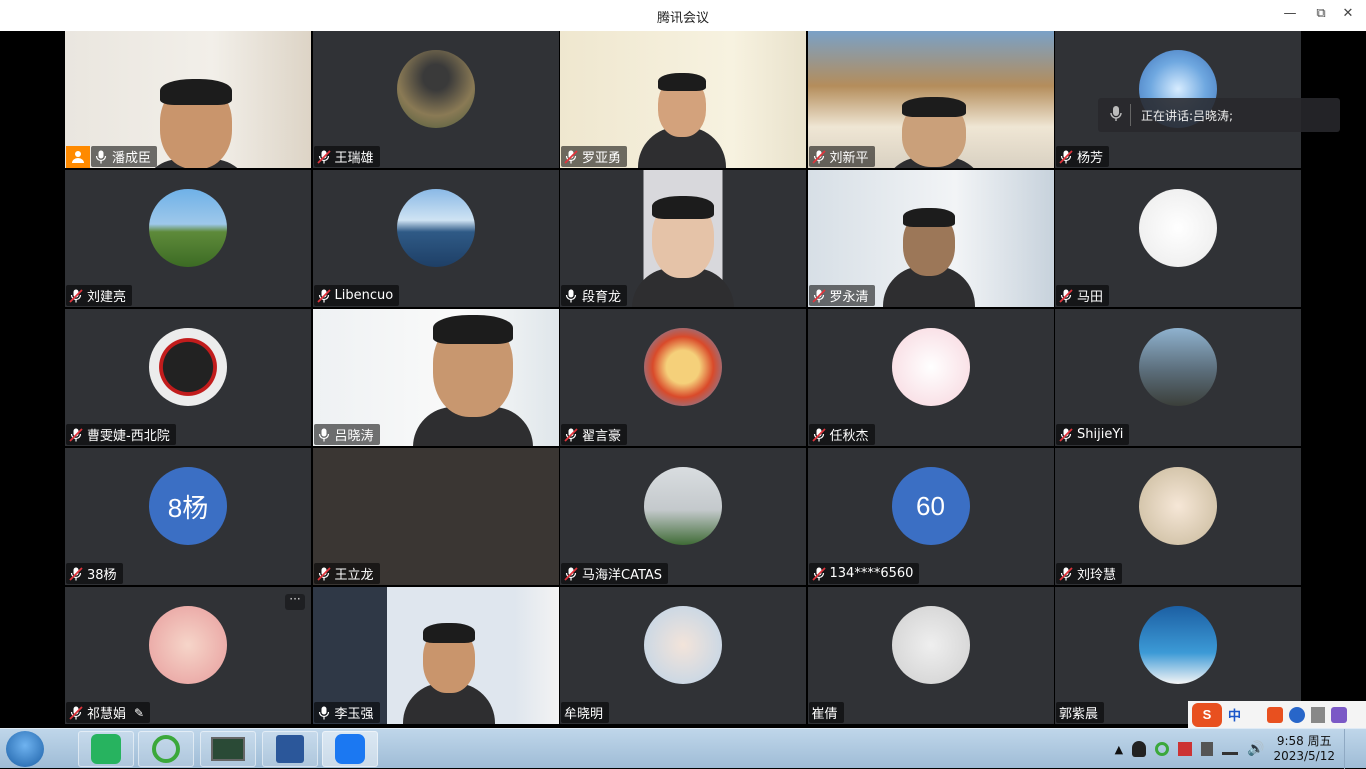  I want to click on participant-tile: 马海洋CATAS, so click(683, 516).